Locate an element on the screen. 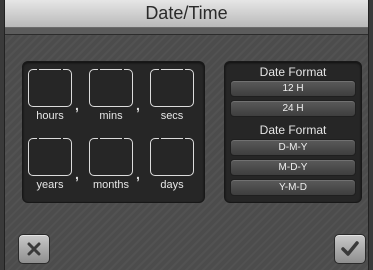  cancel-button is located at coordinates (34, 249).